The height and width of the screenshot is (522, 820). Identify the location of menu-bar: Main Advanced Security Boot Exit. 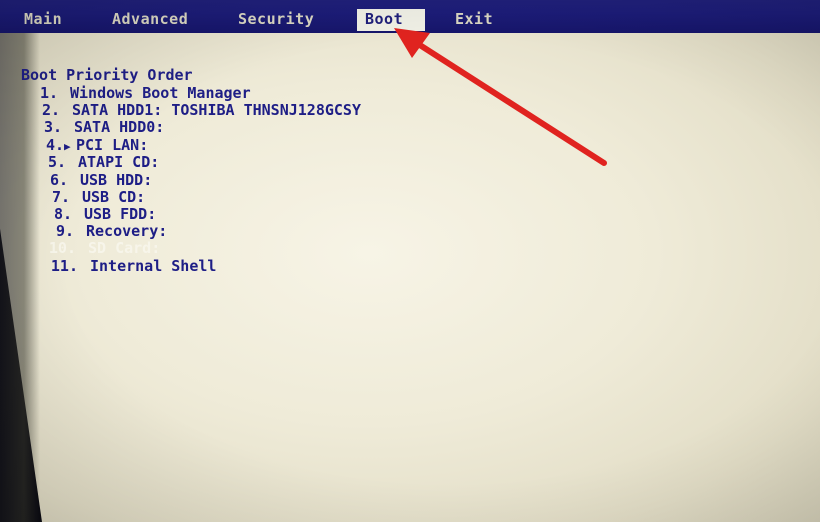
(410, 16).